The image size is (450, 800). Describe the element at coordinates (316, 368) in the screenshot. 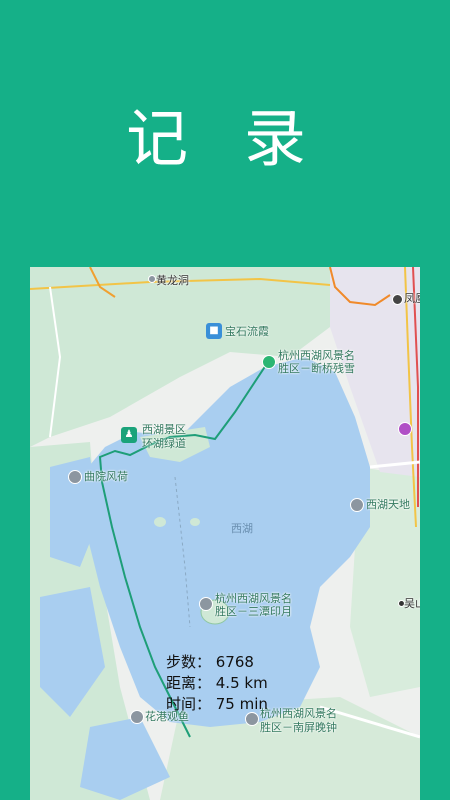

I see `label-duanqiao-line2: 胜区－断桥残雪` at that location.